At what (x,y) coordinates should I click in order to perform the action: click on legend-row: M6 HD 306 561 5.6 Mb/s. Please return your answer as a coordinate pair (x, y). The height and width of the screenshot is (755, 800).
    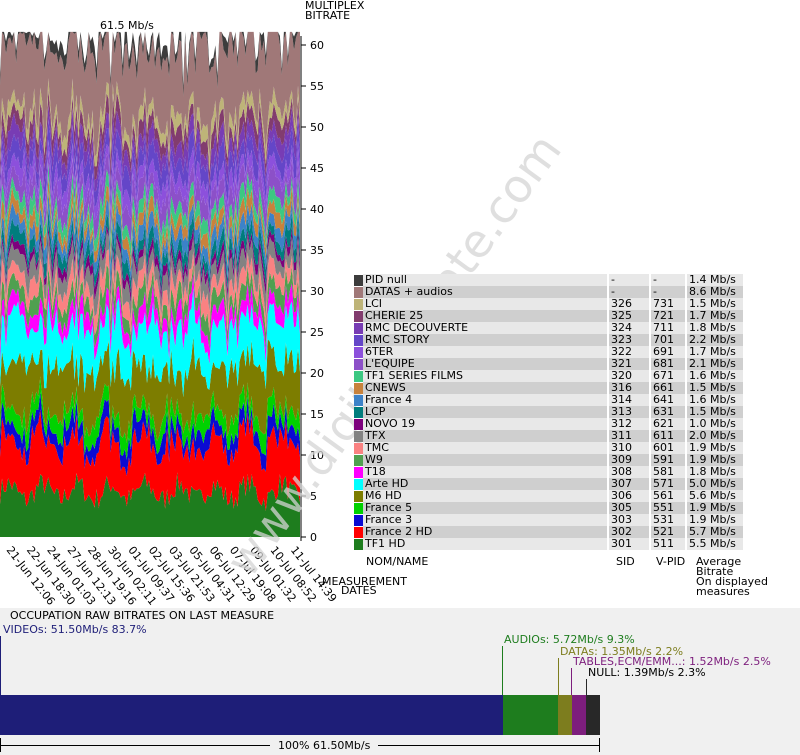
    Looking at the image, I should click on (548, 496).